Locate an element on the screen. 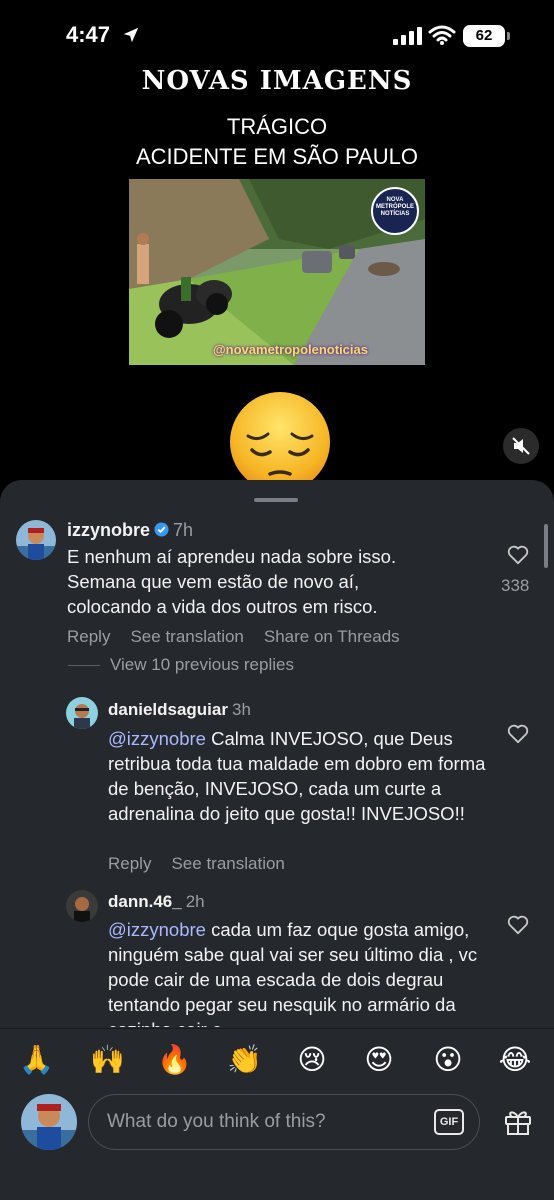 This screenshot has width=554, height=1200. status-time: 4:47 is located at coordinates (88, 34).